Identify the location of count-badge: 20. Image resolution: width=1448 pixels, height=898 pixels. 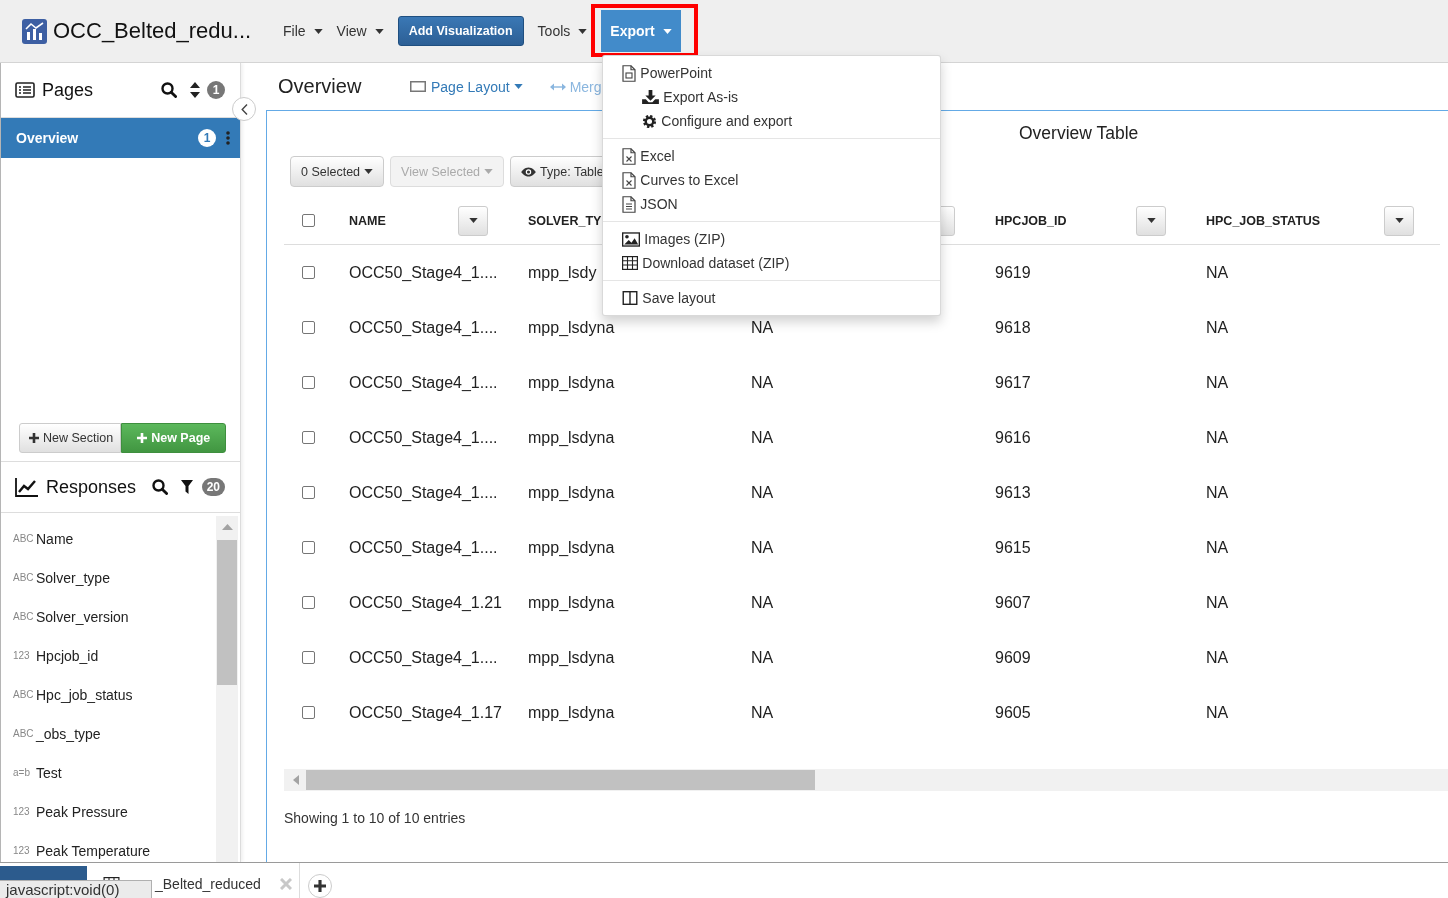
(213, 487).